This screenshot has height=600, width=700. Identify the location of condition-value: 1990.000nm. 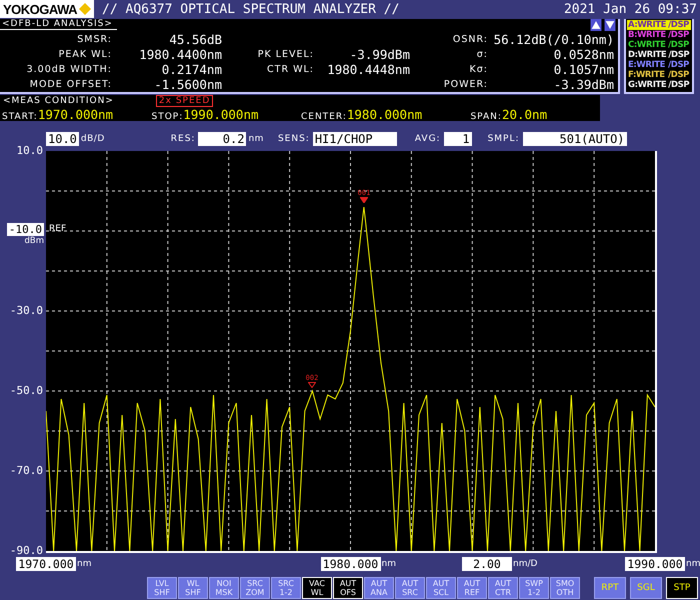
(221, 114).